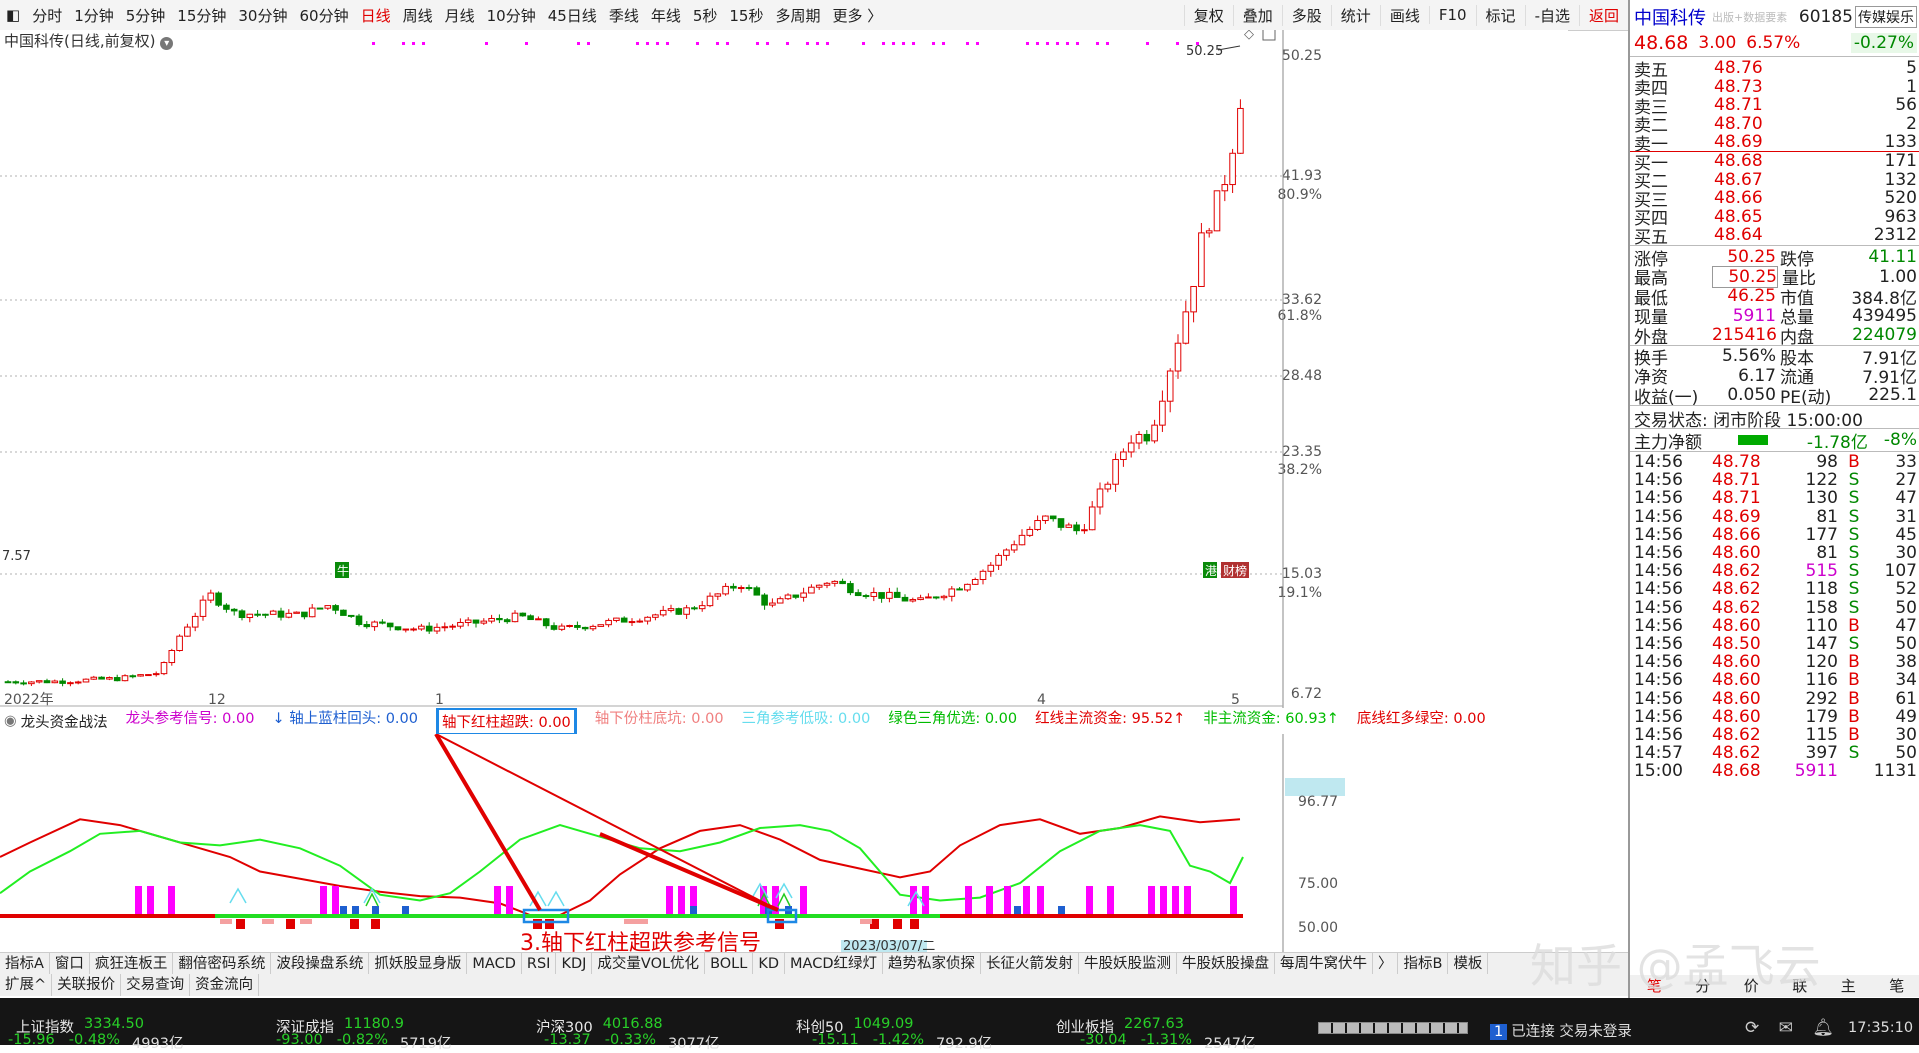 The image size is (1919, 1053). What do you see at coordinates (1848, 986) in the screenshot?
I see `quote-tab: 主` at bounding box center [1848, 986].